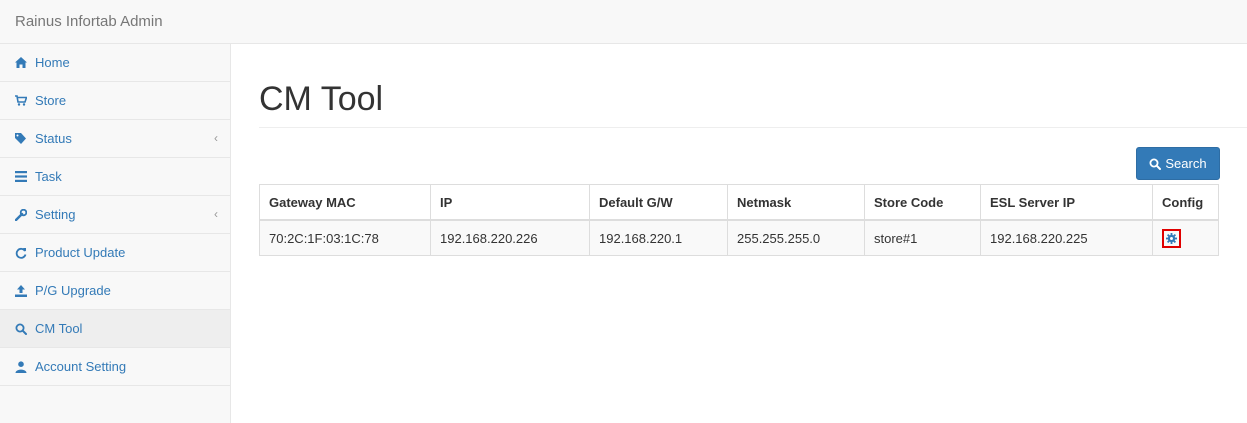 The image size is (1247, 423). Describe the element at coordinates (115, 329) in the screenshot. I see `sidebar-item-cm-tool: CM Tool` at that location.